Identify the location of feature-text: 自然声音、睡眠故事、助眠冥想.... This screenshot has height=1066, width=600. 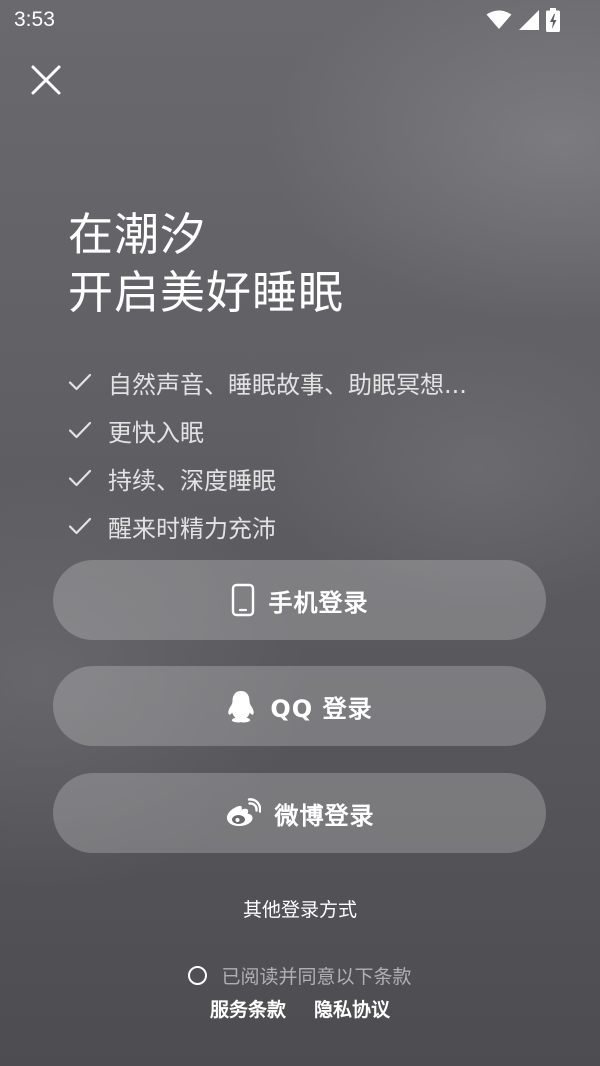
(287, 384).